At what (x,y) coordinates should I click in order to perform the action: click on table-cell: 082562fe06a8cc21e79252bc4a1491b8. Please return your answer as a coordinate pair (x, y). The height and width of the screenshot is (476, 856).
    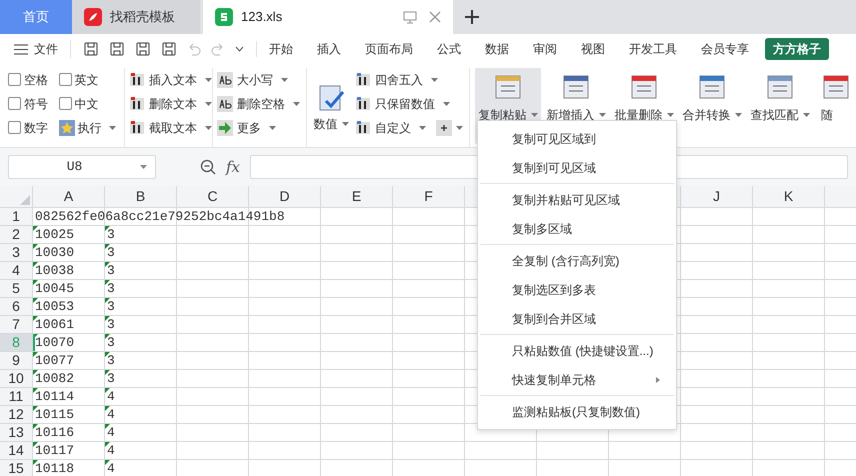
    Looking at the image, I should click on (160, 217).